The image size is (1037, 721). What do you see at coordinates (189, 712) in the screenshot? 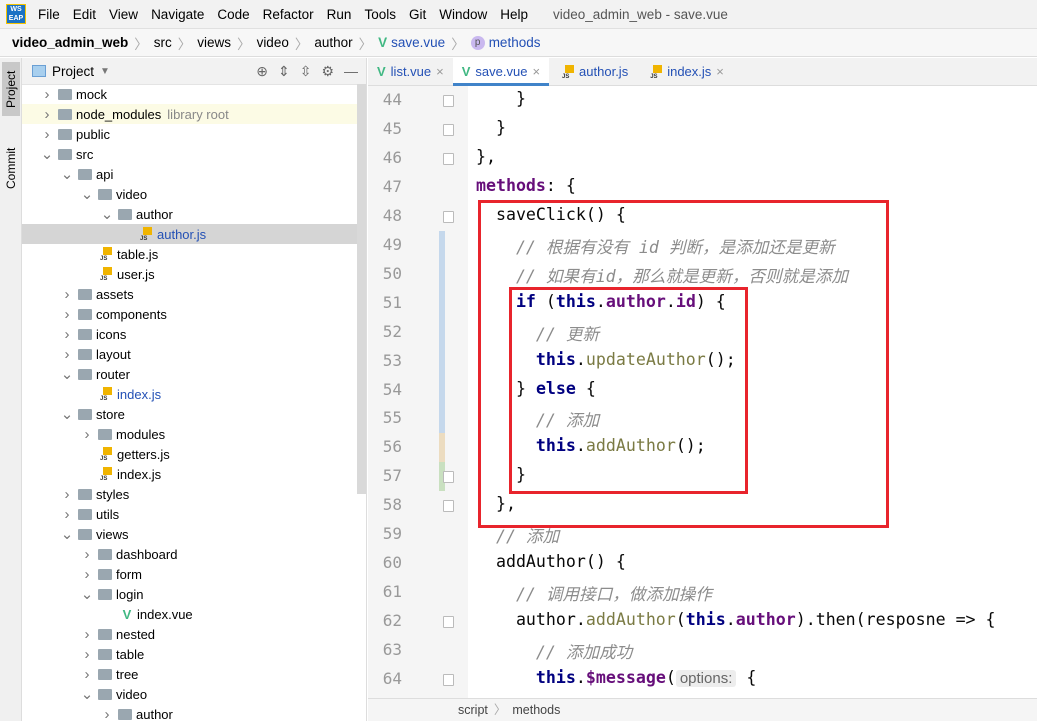
I see `tree-item: › author` at bounding box center [189, 712].